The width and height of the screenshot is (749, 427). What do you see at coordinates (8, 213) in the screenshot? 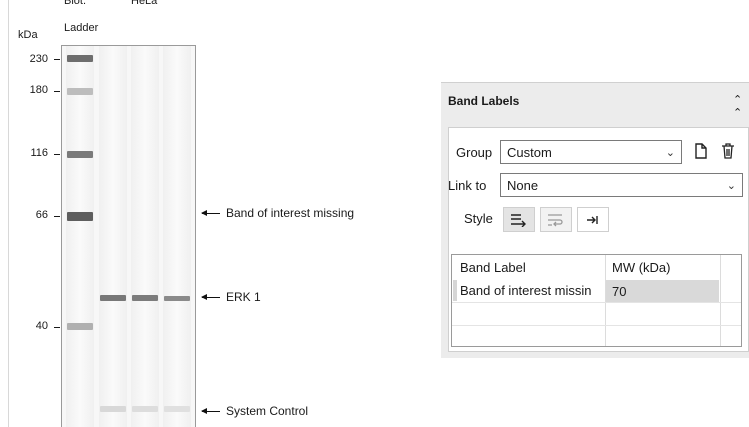
I see `left-divider` at bounding box center [8, 213].